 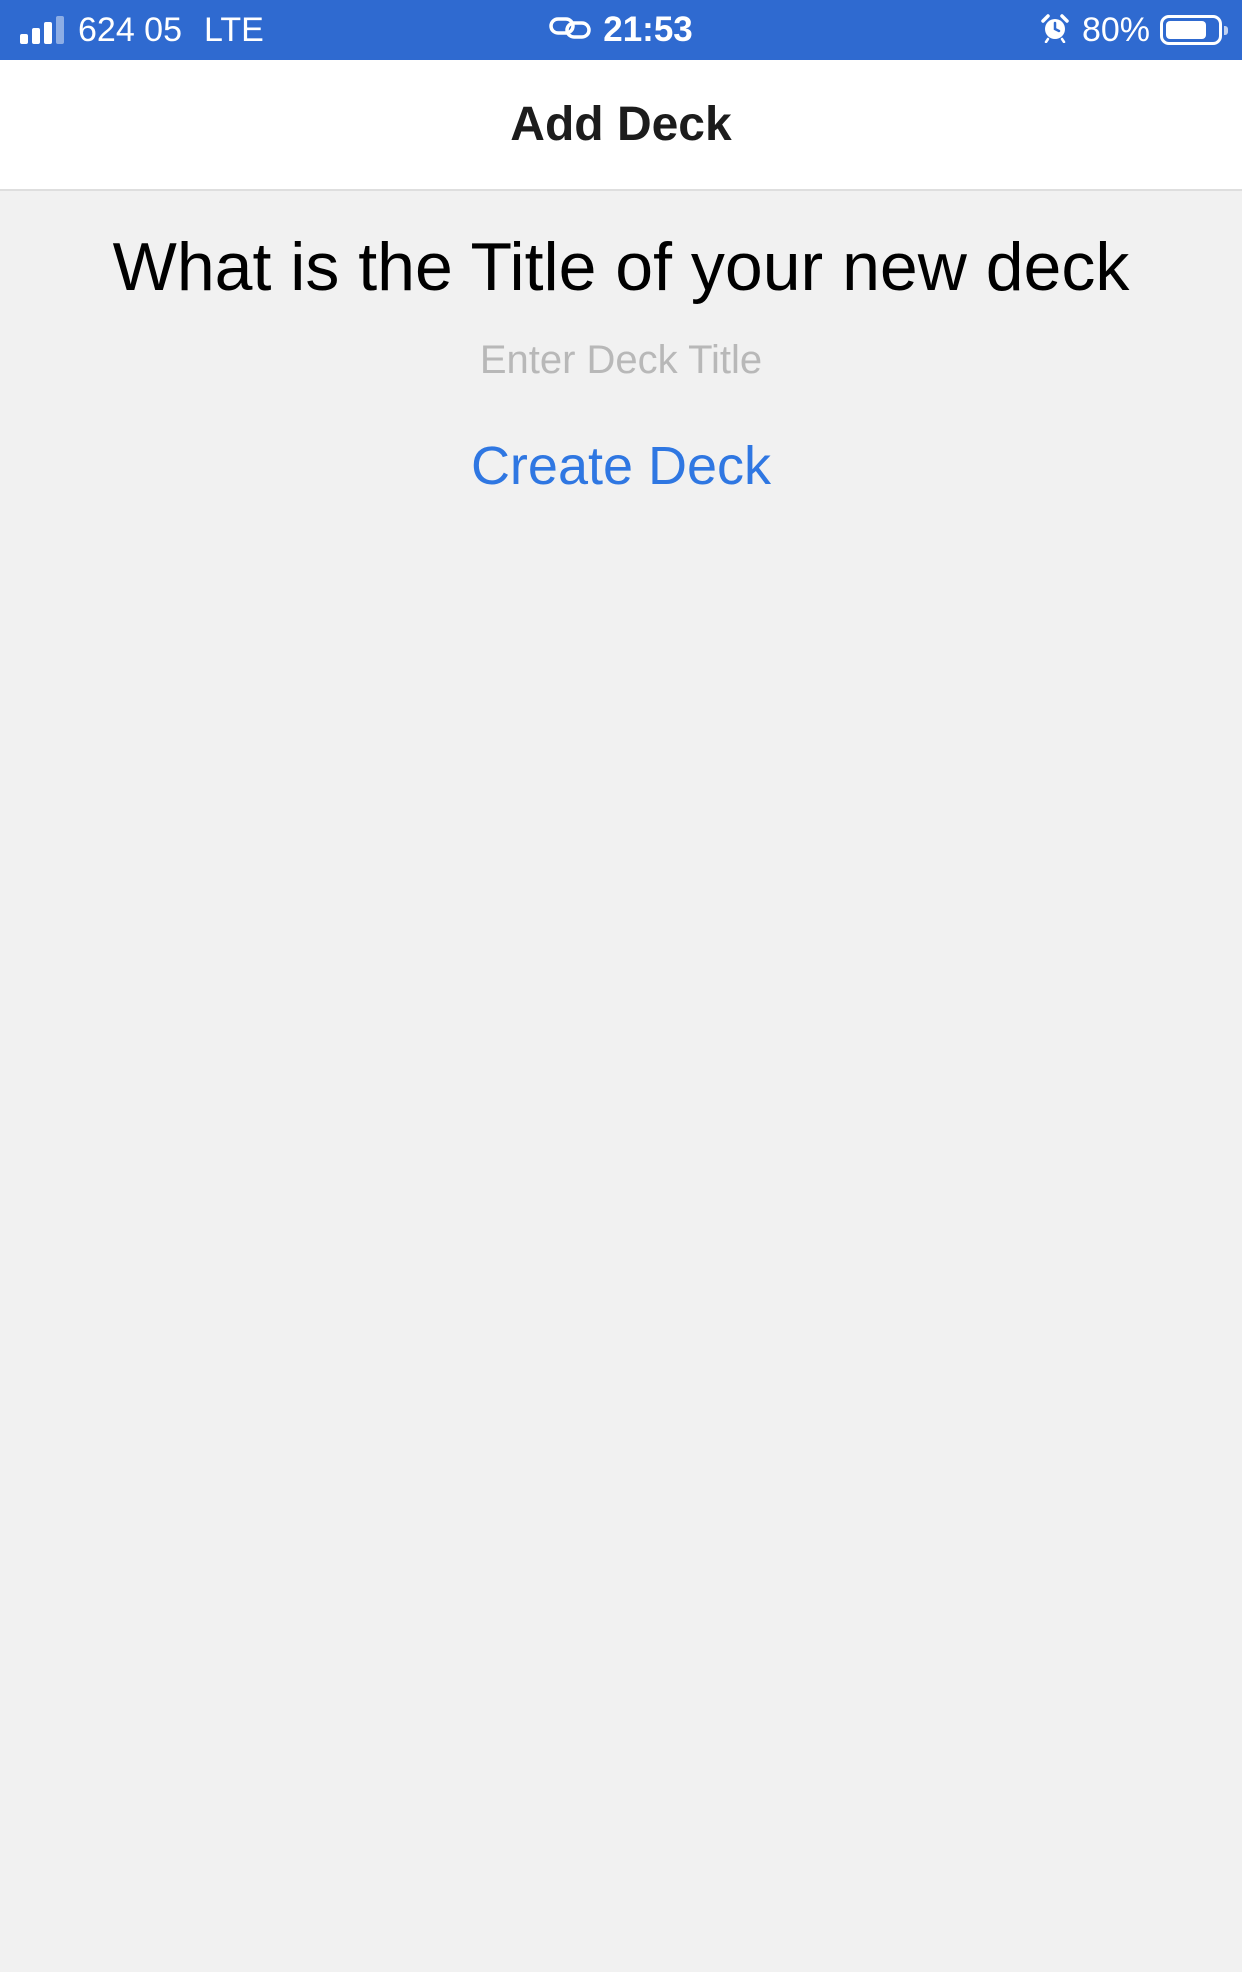 I want to click on status-bar: 624 05 LTE 21:53 80%, so click(x=621, y=30).